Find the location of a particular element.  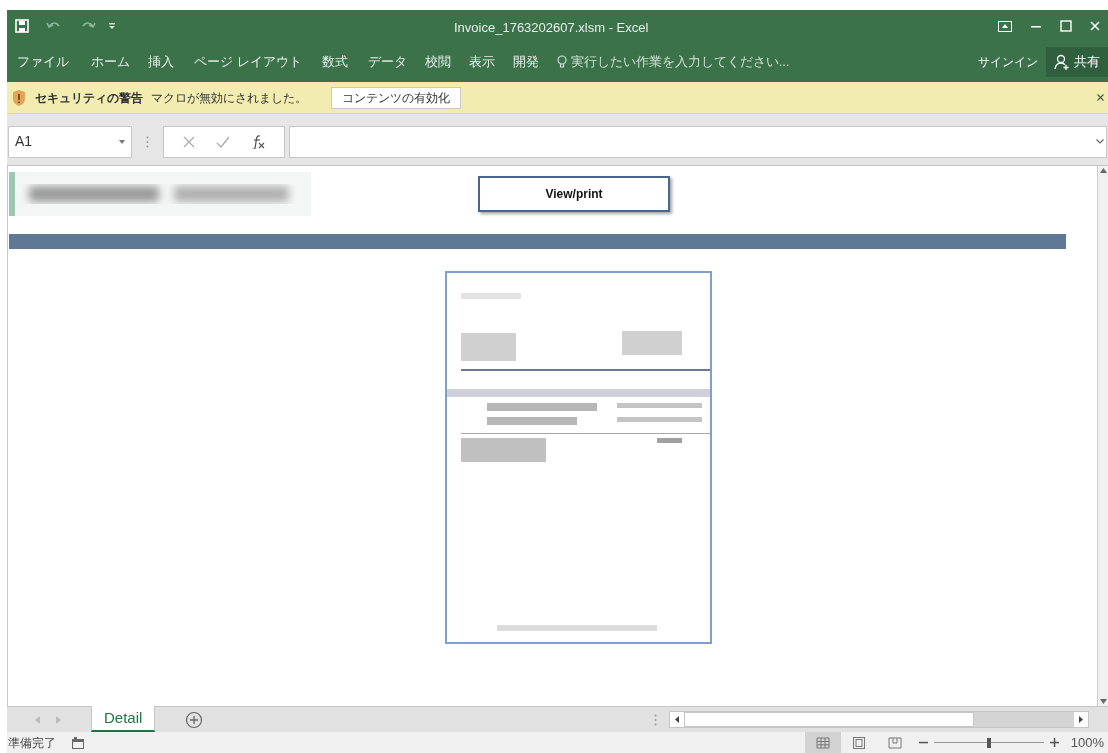

vertical-scrollbar is located at coordinates (1102, 436).